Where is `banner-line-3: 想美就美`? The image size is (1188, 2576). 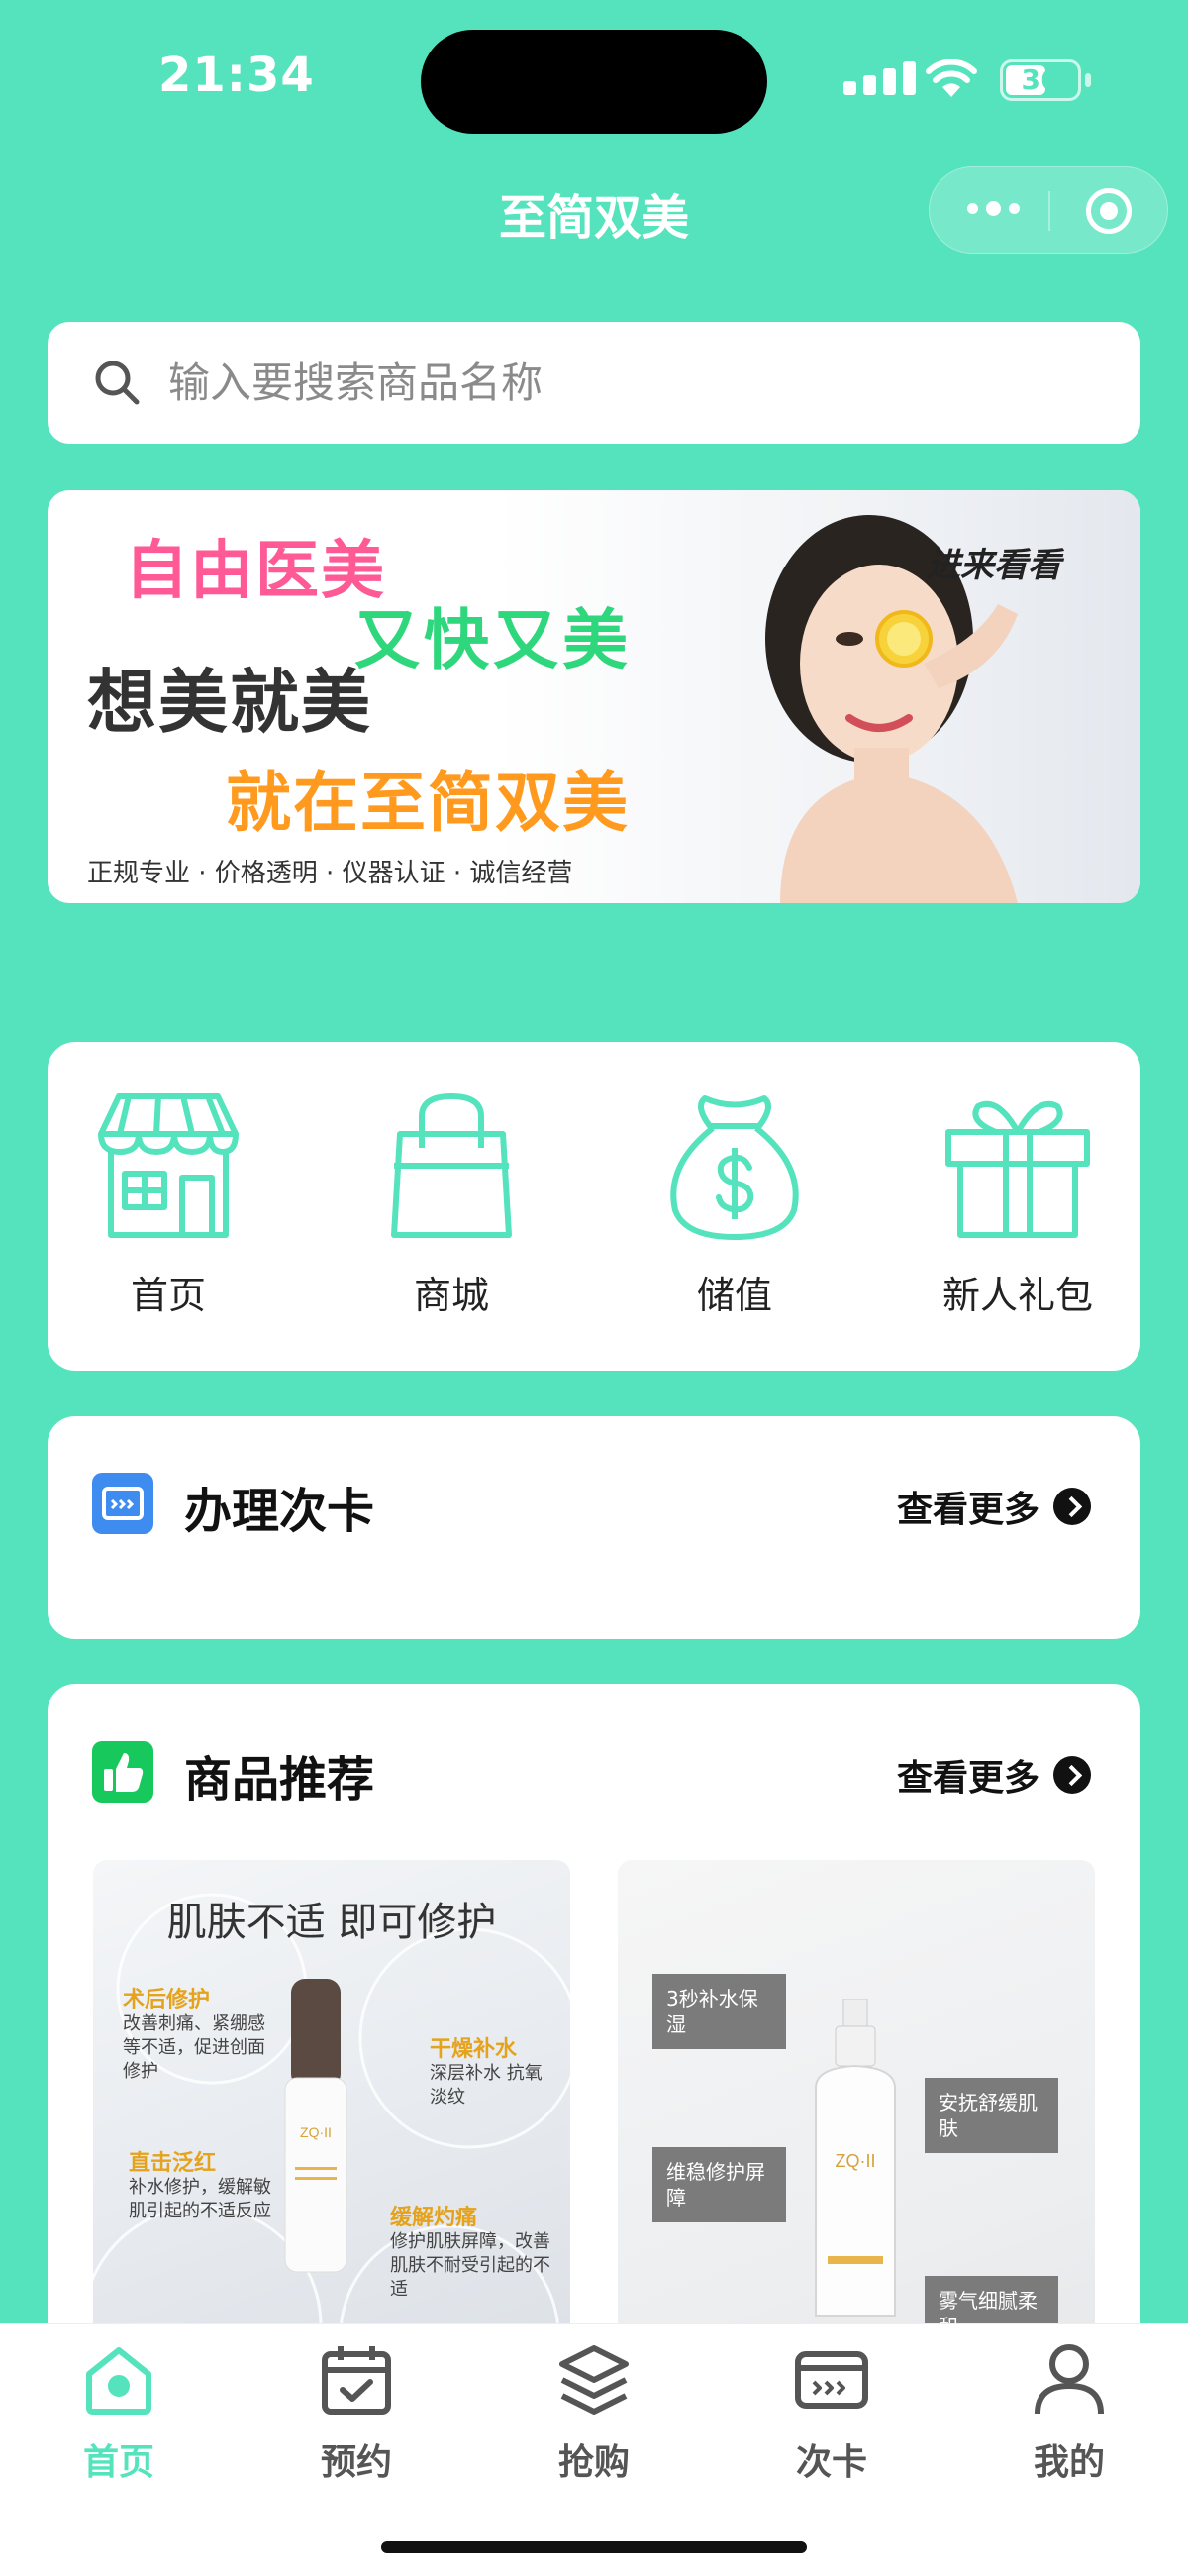
banner-line-3: 想美就美 is located at coordinates (230, 702).